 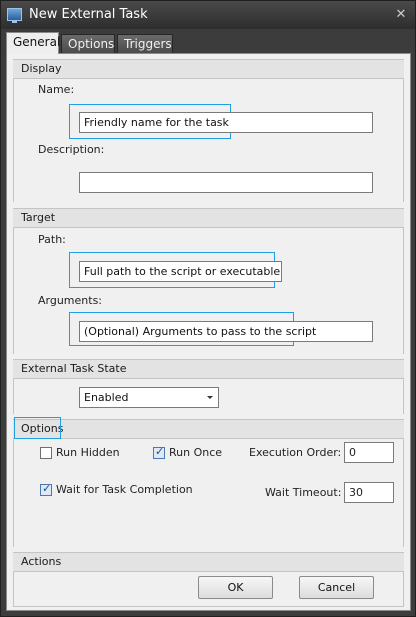 I want to click on actions-section: OK Cancel, so click(x=208, y=589).